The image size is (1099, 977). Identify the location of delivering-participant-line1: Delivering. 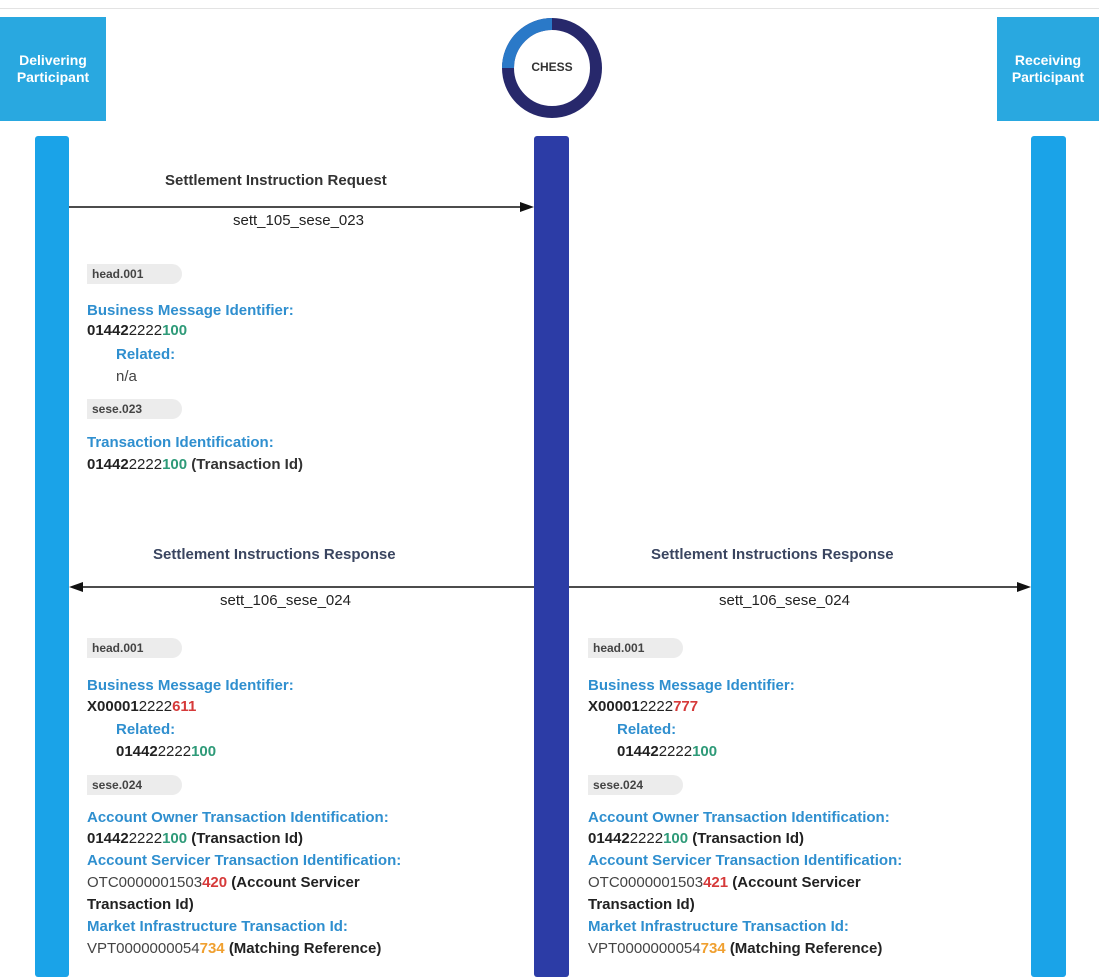
(53, 60).